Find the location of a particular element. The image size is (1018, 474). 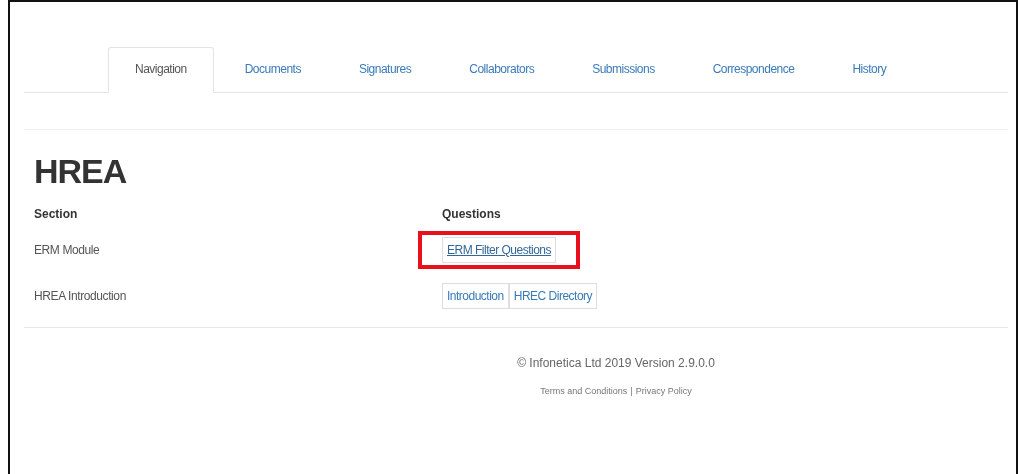

footer-link: Terms and Conditions is located at coordinates (584, 391).